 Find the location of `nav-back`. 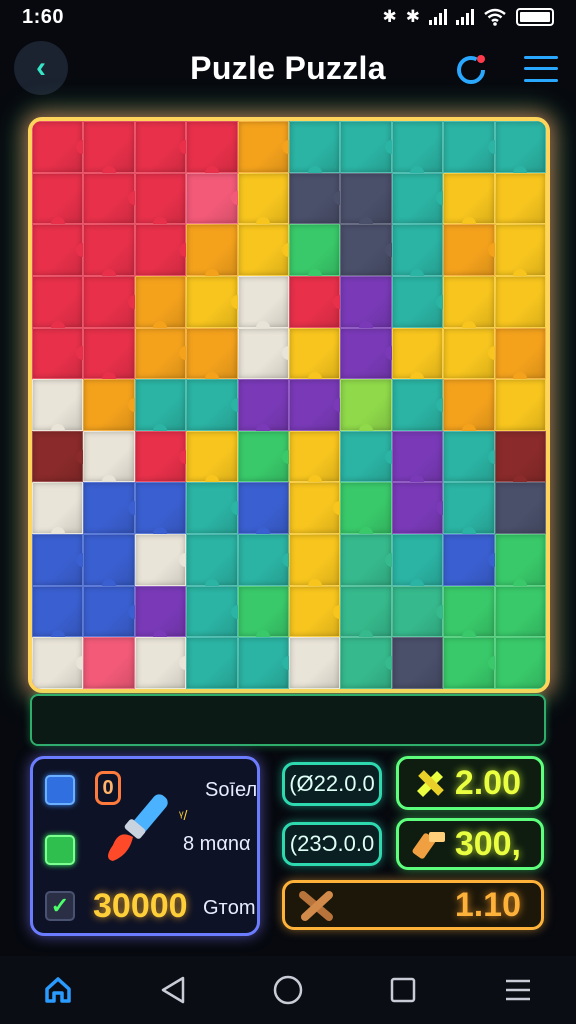

nav-back is located at coordinates (173, 990).